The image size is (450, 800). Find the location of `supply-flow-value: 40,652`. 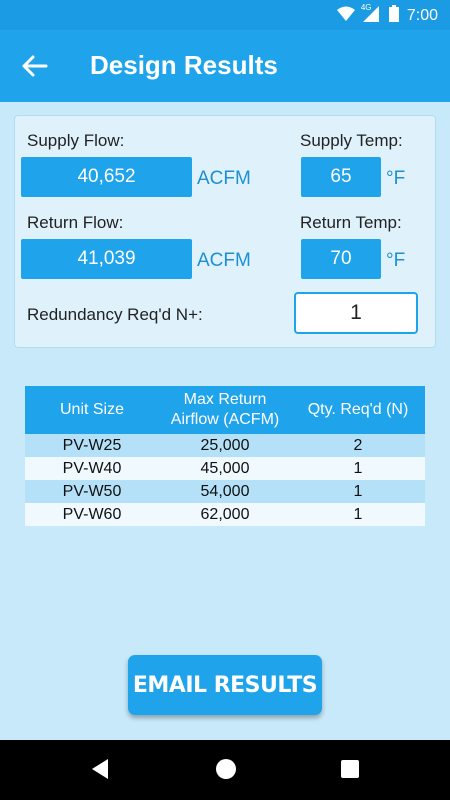

supply-flow-value: 40,652 is located at coordinates (106, 177).